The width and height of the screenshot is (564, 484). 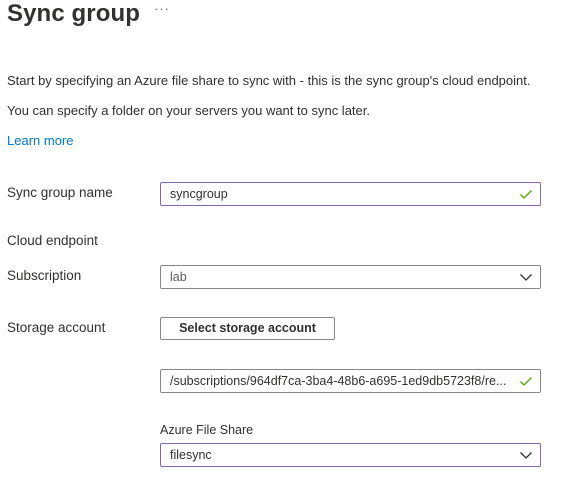 I want to click on subscription-value: lab, so click(x=178, y=277).